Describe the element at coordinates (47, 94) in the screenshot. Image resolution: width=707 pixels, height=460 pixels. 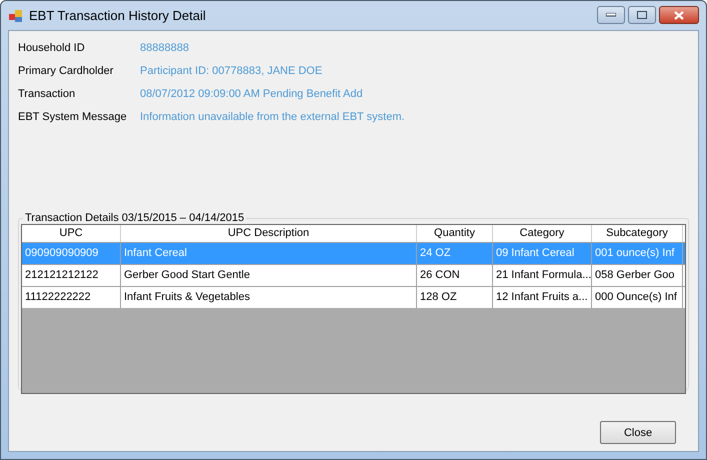
I see `field-label: Transaction` at that location.